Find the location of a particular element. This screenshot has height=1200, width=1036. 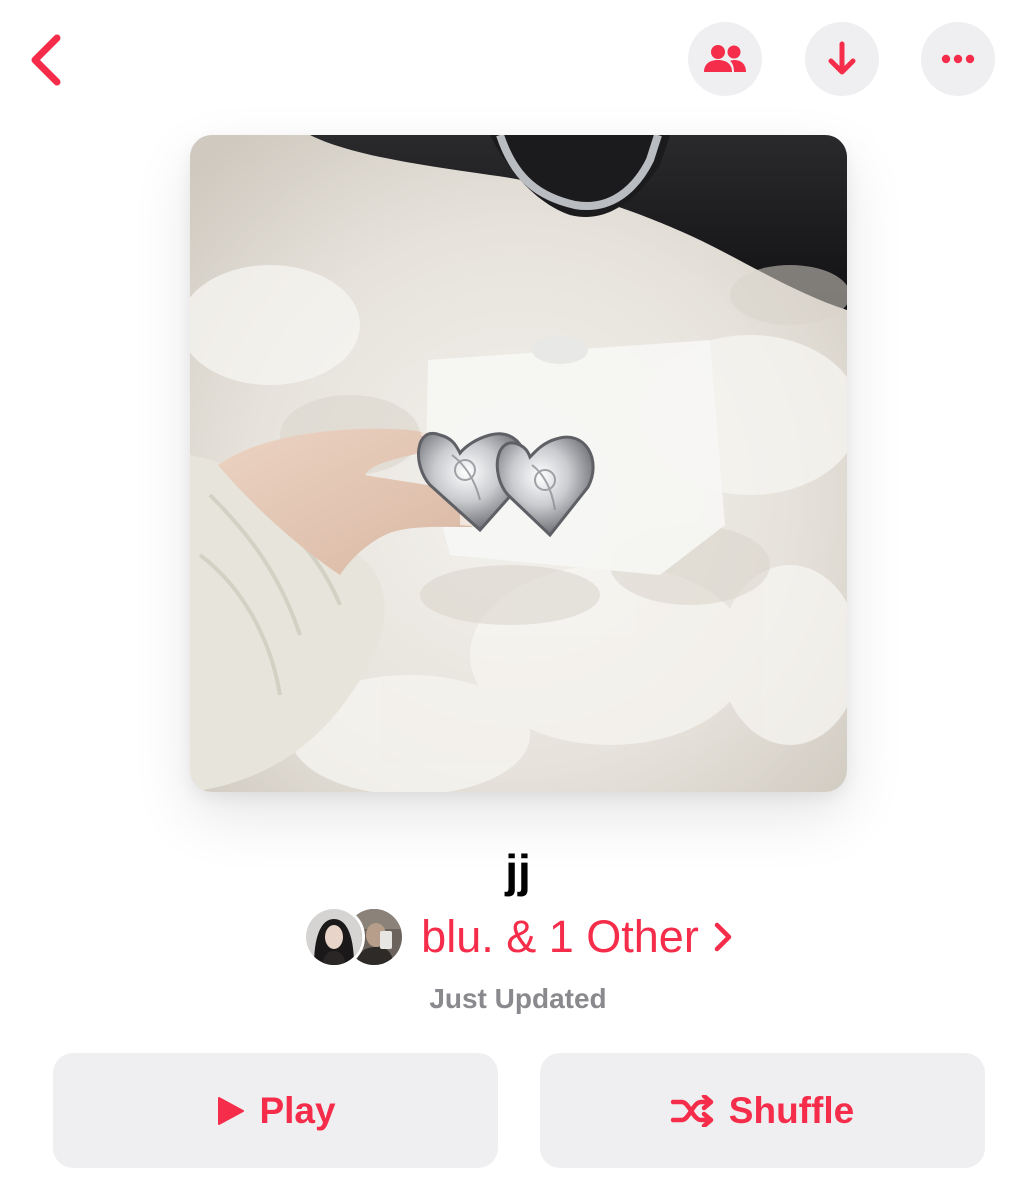

shuffle-button: Shuffle is located at coordinates (762, 1110).